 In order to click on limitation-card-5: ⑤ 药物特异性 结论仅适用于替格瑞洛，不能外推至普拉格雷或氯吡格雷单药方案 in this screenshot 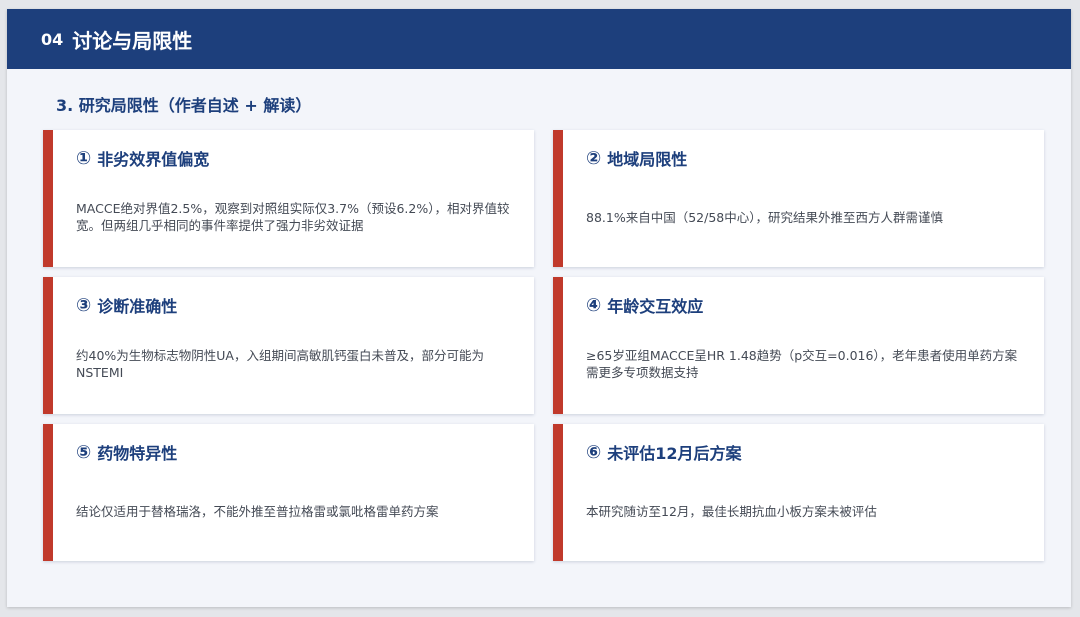, I will do `click(288, 492)`.